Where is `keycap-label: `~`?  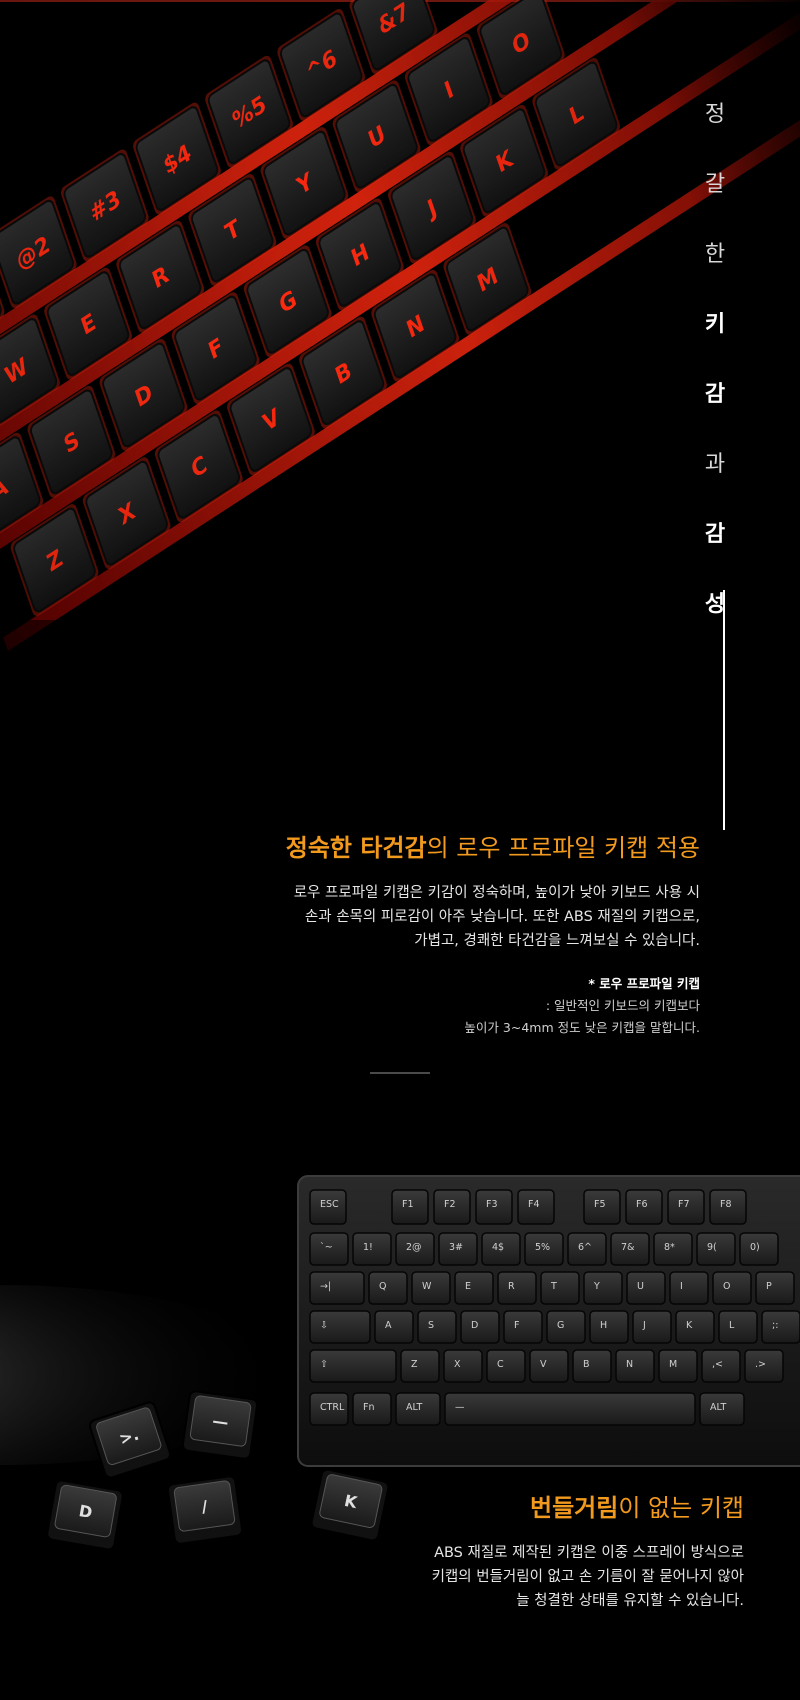 keycap-label: `~ is located at coordinates (326, 1247).